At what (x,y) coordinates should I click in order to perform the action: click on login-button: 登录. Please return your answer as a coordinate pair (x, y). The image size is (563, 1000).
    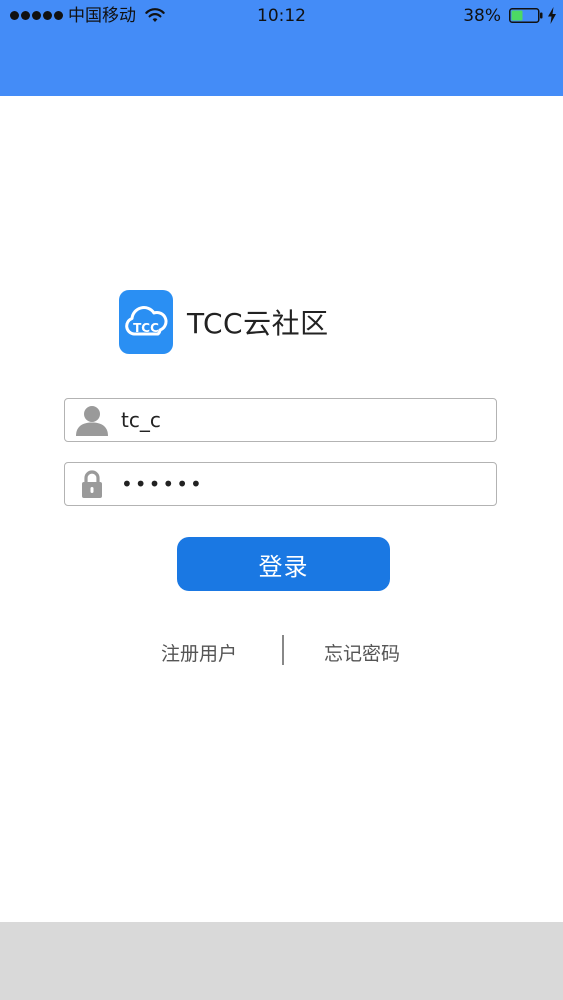
    Looking at the image, I should click on (283, 564).